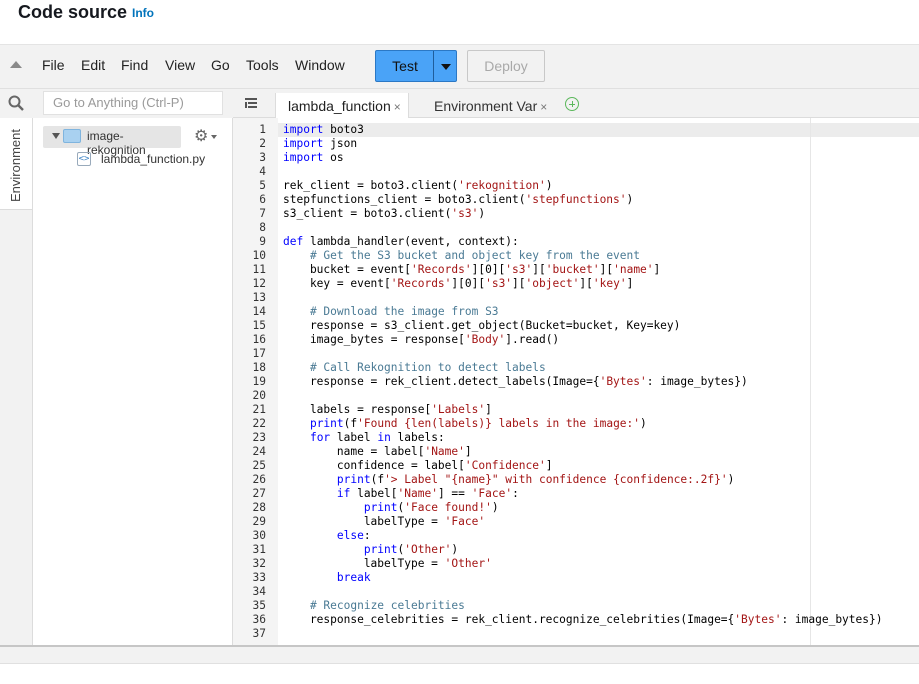  Describe the element at coordinates (427, 493) in the screenshot. I see `code-text: if label['Name'] == 'Face':` at that location.